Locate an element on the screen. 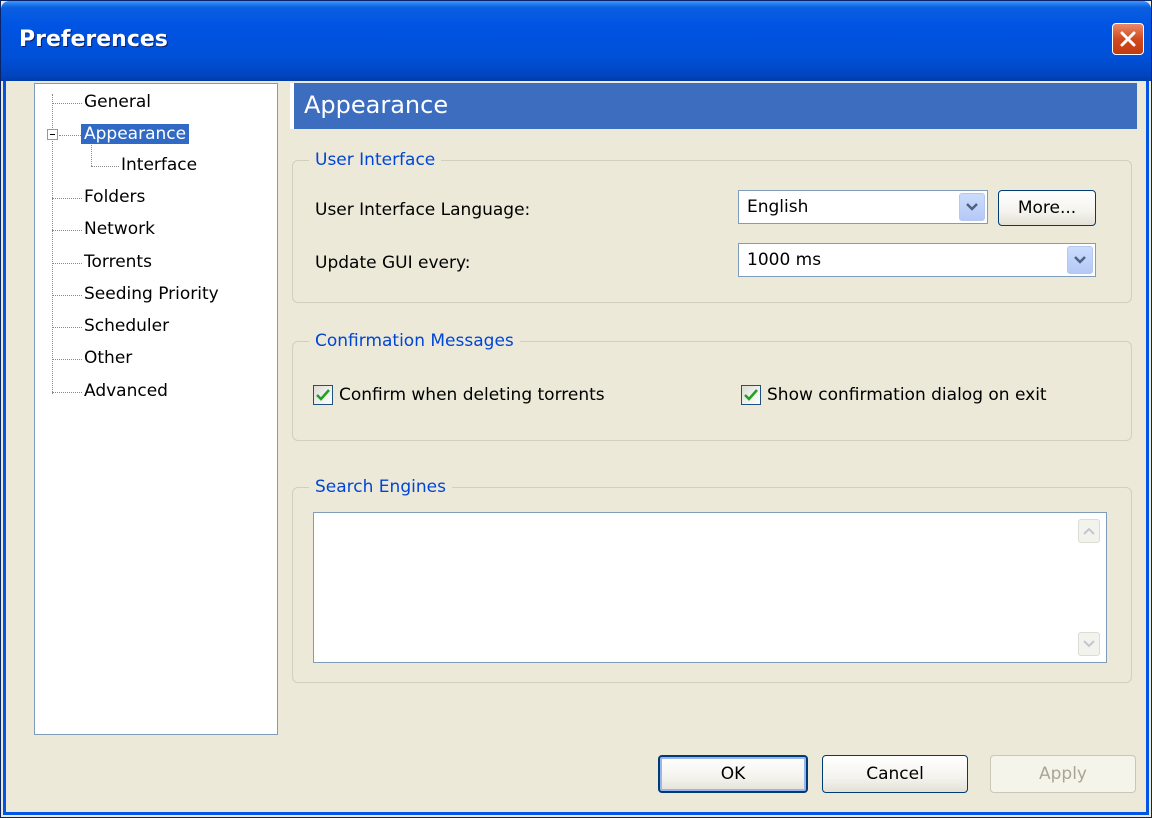 The height and width of the screenshot is (818, 1152). tree-item-appearance: Appearance is located at coordinates (135, 134).